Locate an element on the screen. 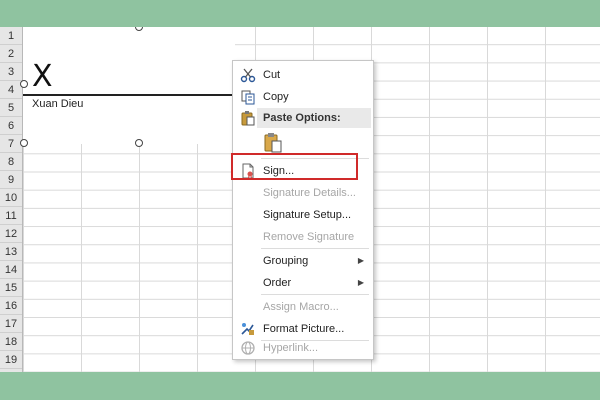 This screenshot has height=400, width=600. paste-options-label: Paste Options: is located at coordinates (302, 118).